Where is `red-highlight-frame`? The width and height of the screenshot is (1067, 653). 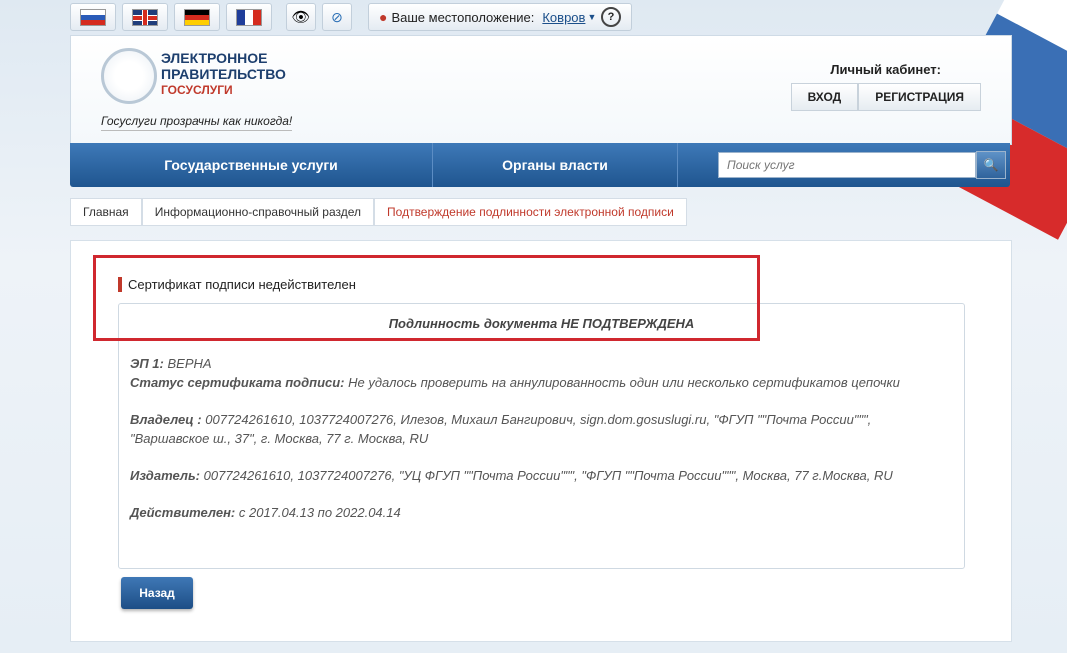 red-highlight-frame is located at coordinates (426, 298).